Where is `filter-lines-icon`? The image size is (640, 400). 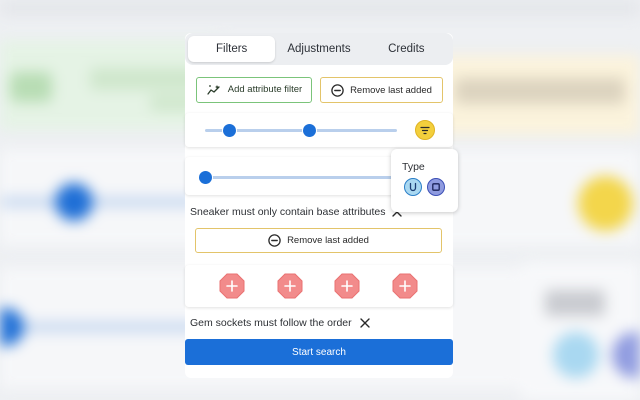
filter-lines-icon is located at coordinates (425, 130).